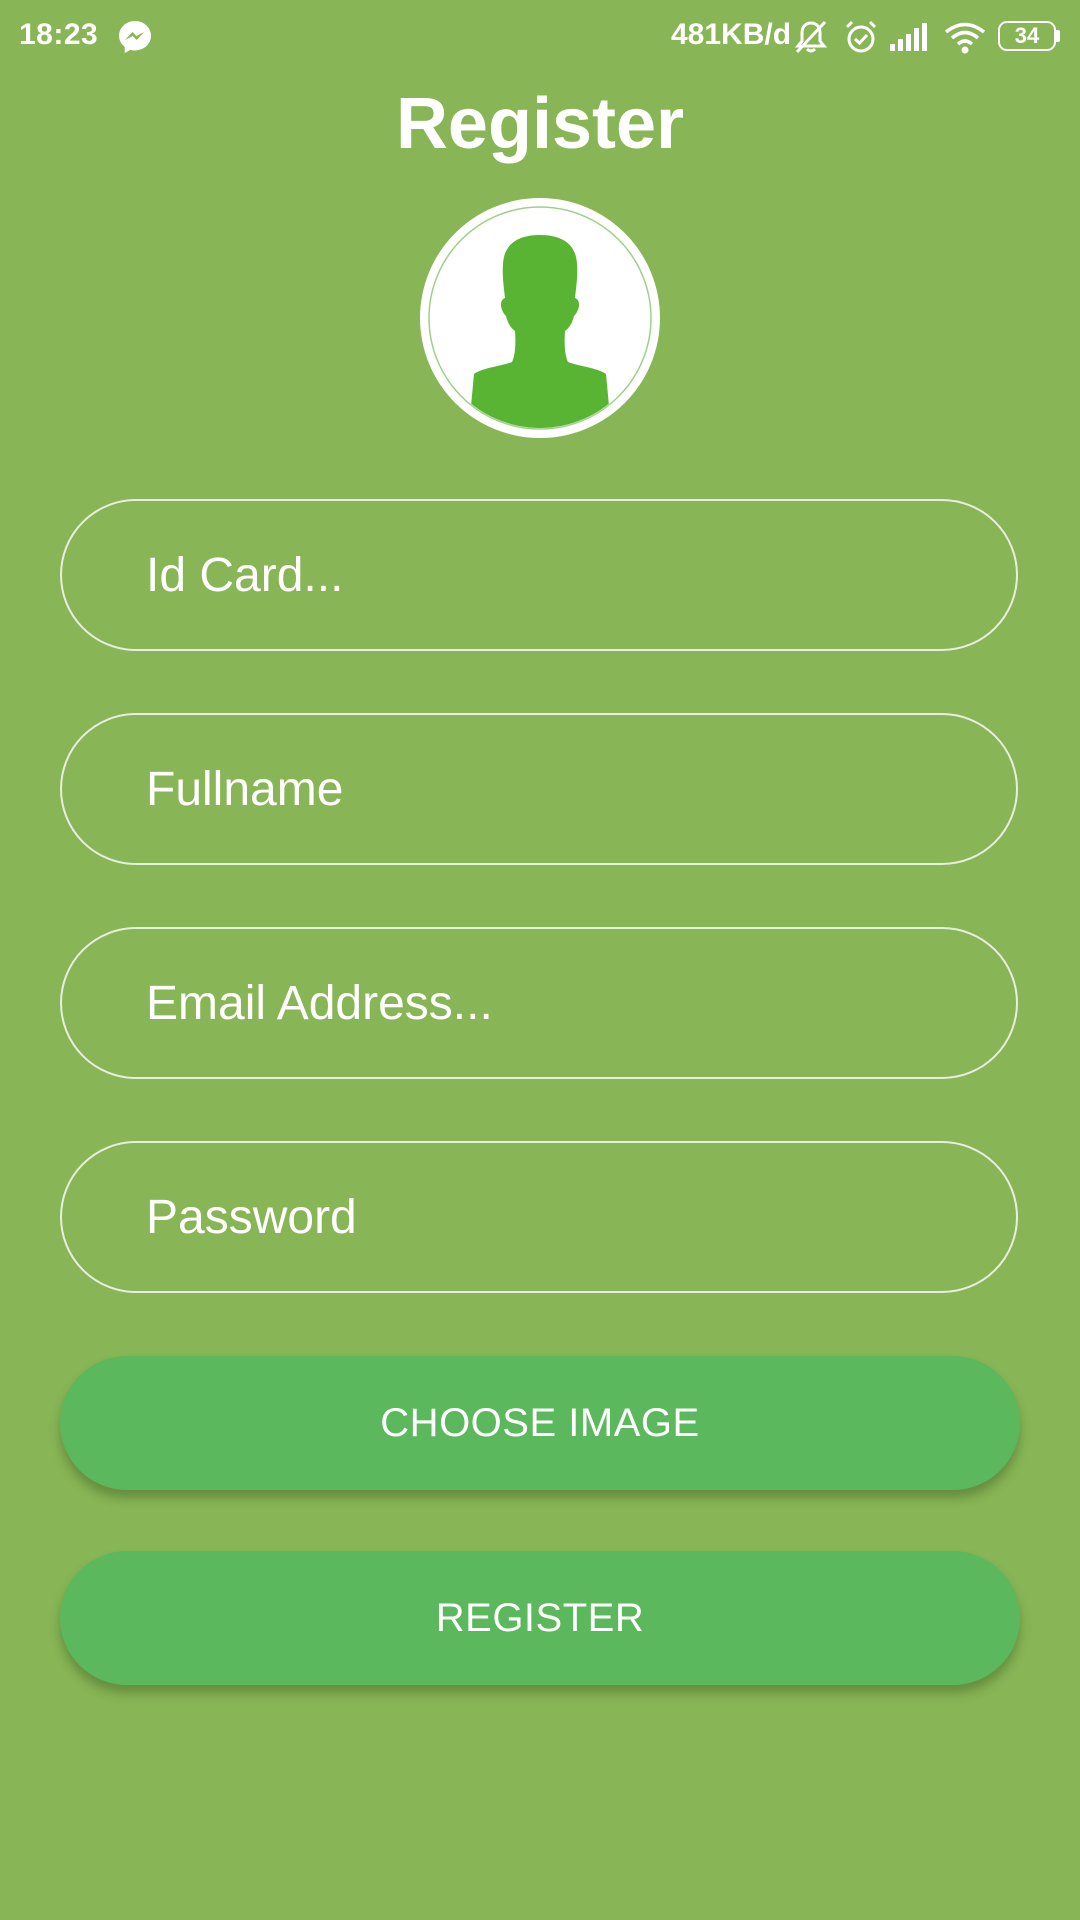 The width and height of the screenshot is (1080, 1920). Describe the element at coordinates (540, 1423) in the screenshot. I see `choose-image-button: CHOOSE IMAGE` at that location.